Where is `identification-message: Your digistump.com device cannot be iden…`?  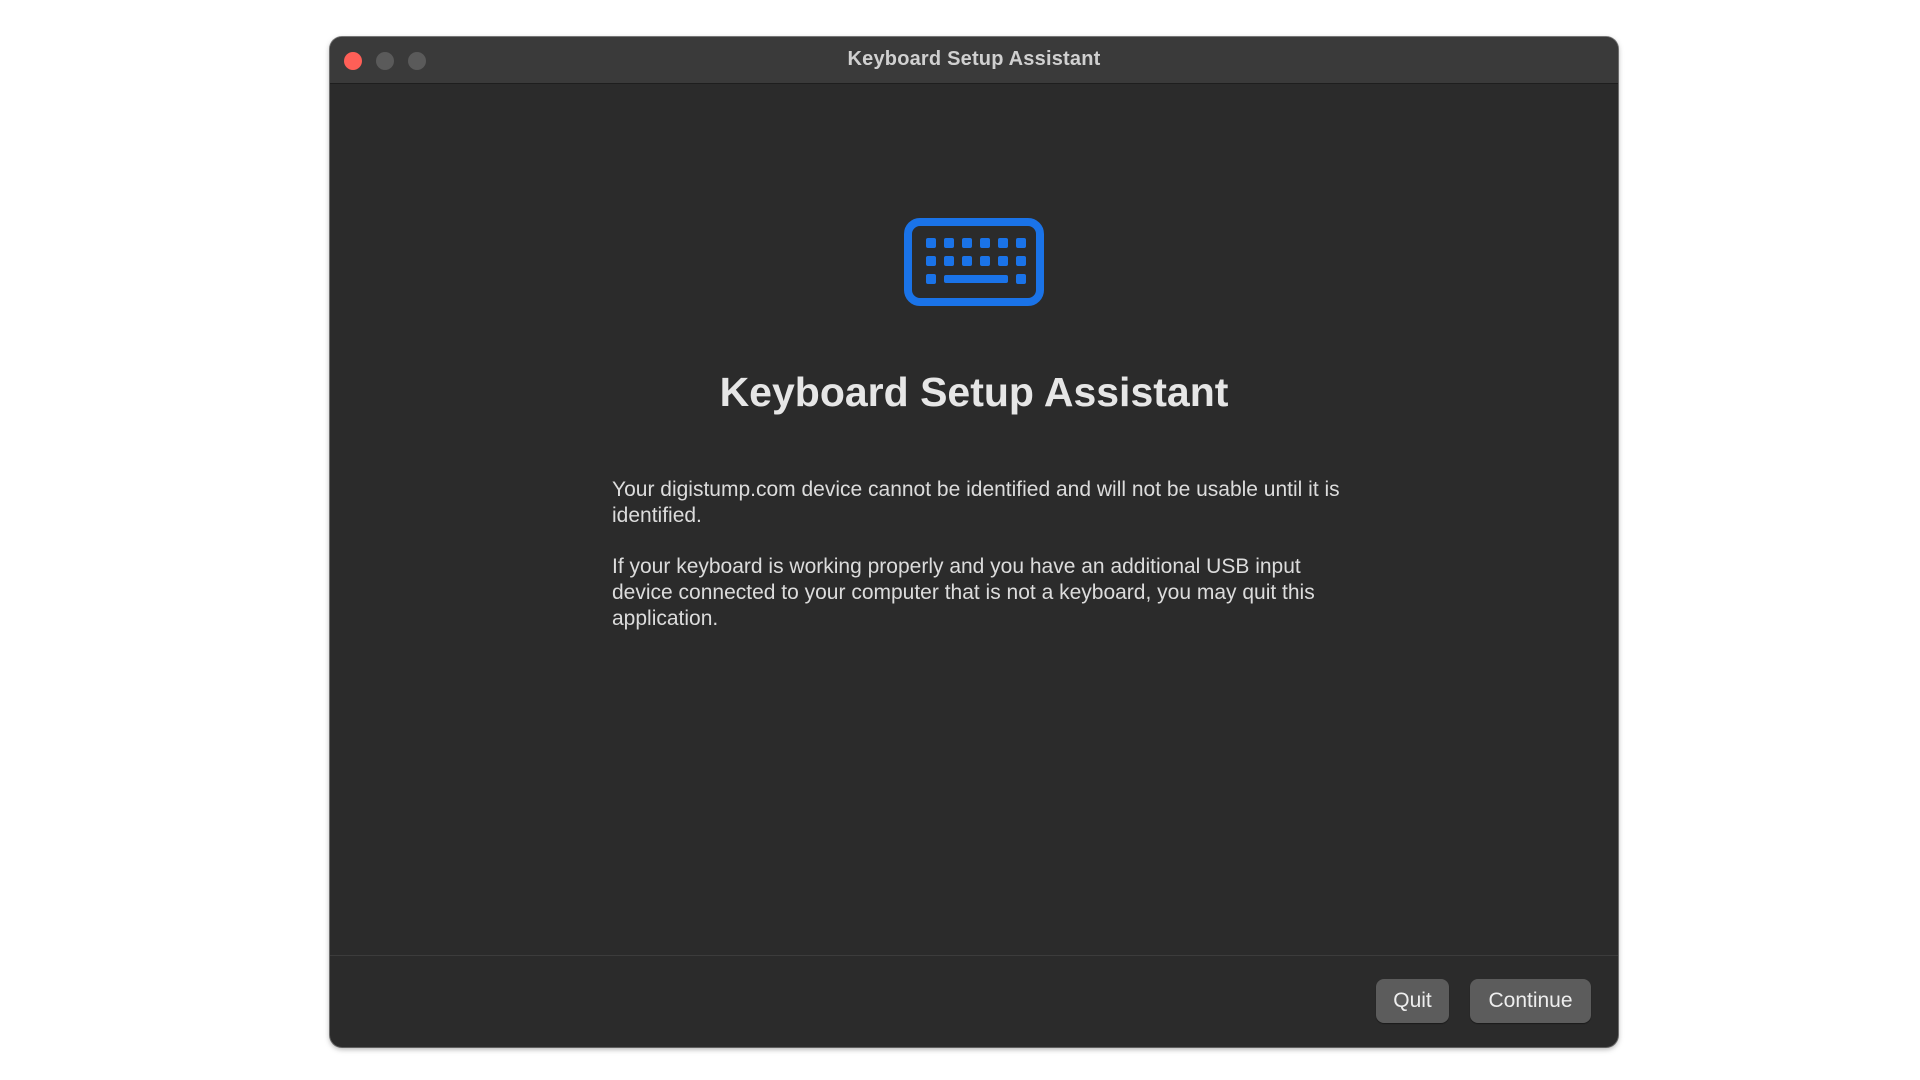 identification-message: Your digistump.com device cannot be iden… is located at coordinates (976, 502).